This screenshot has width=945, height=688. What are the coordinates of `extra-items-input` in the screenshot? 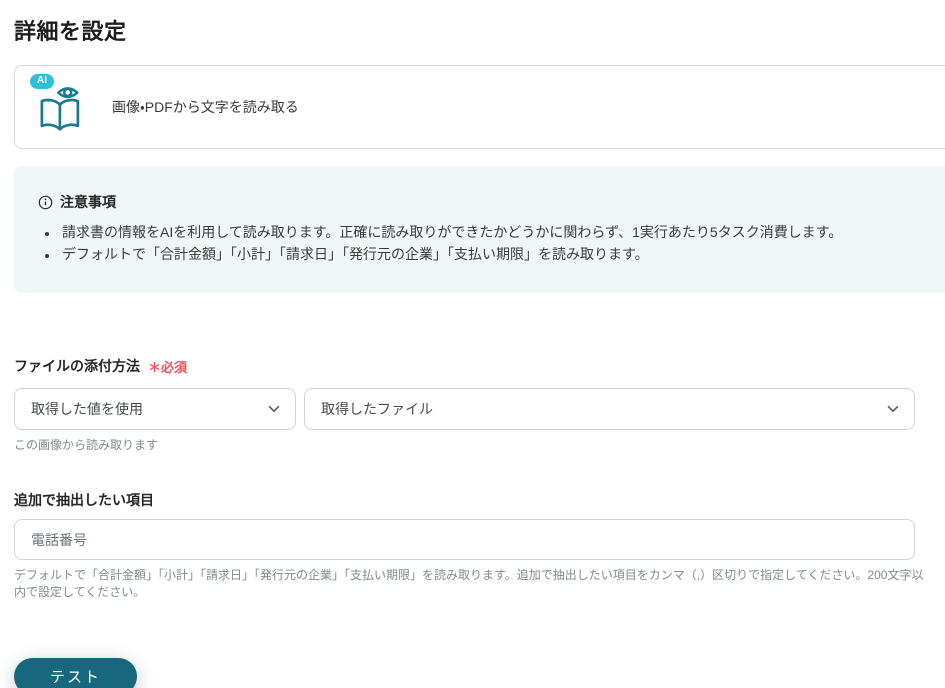 It's located at (464, 539).